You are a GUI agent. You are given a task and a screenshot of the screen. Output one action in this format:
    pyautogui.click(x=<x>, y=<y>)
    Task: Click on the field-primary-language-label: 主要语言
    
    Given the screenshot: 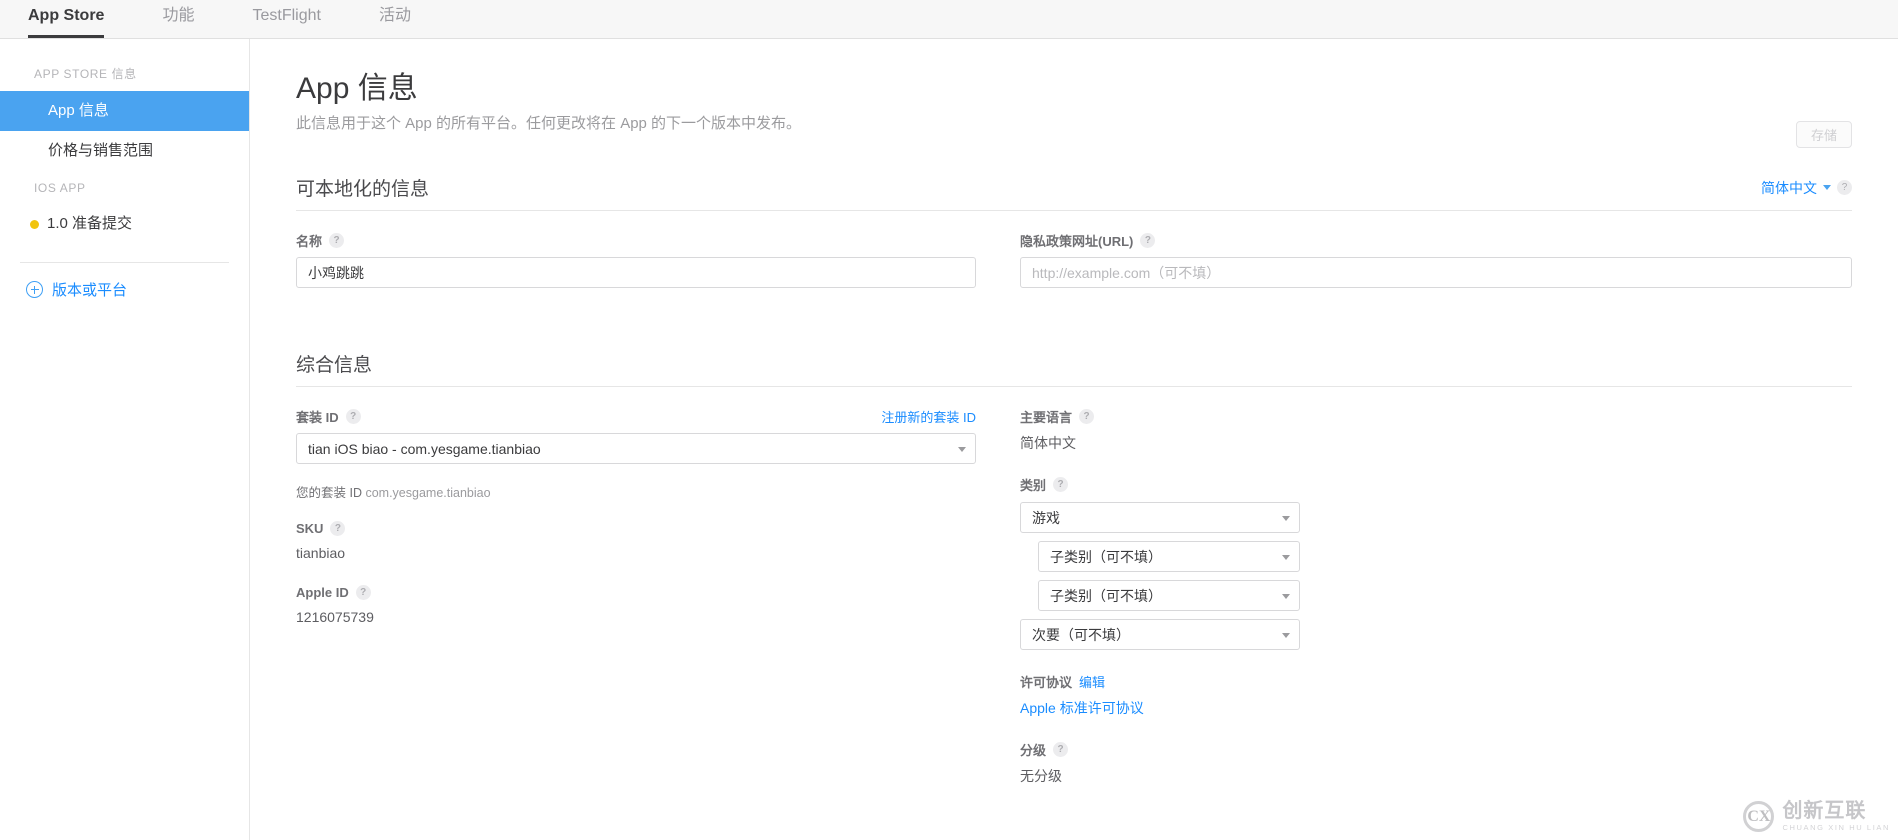 What is the action you would take?
    pyautogui.click(x=1046, y=417)
    